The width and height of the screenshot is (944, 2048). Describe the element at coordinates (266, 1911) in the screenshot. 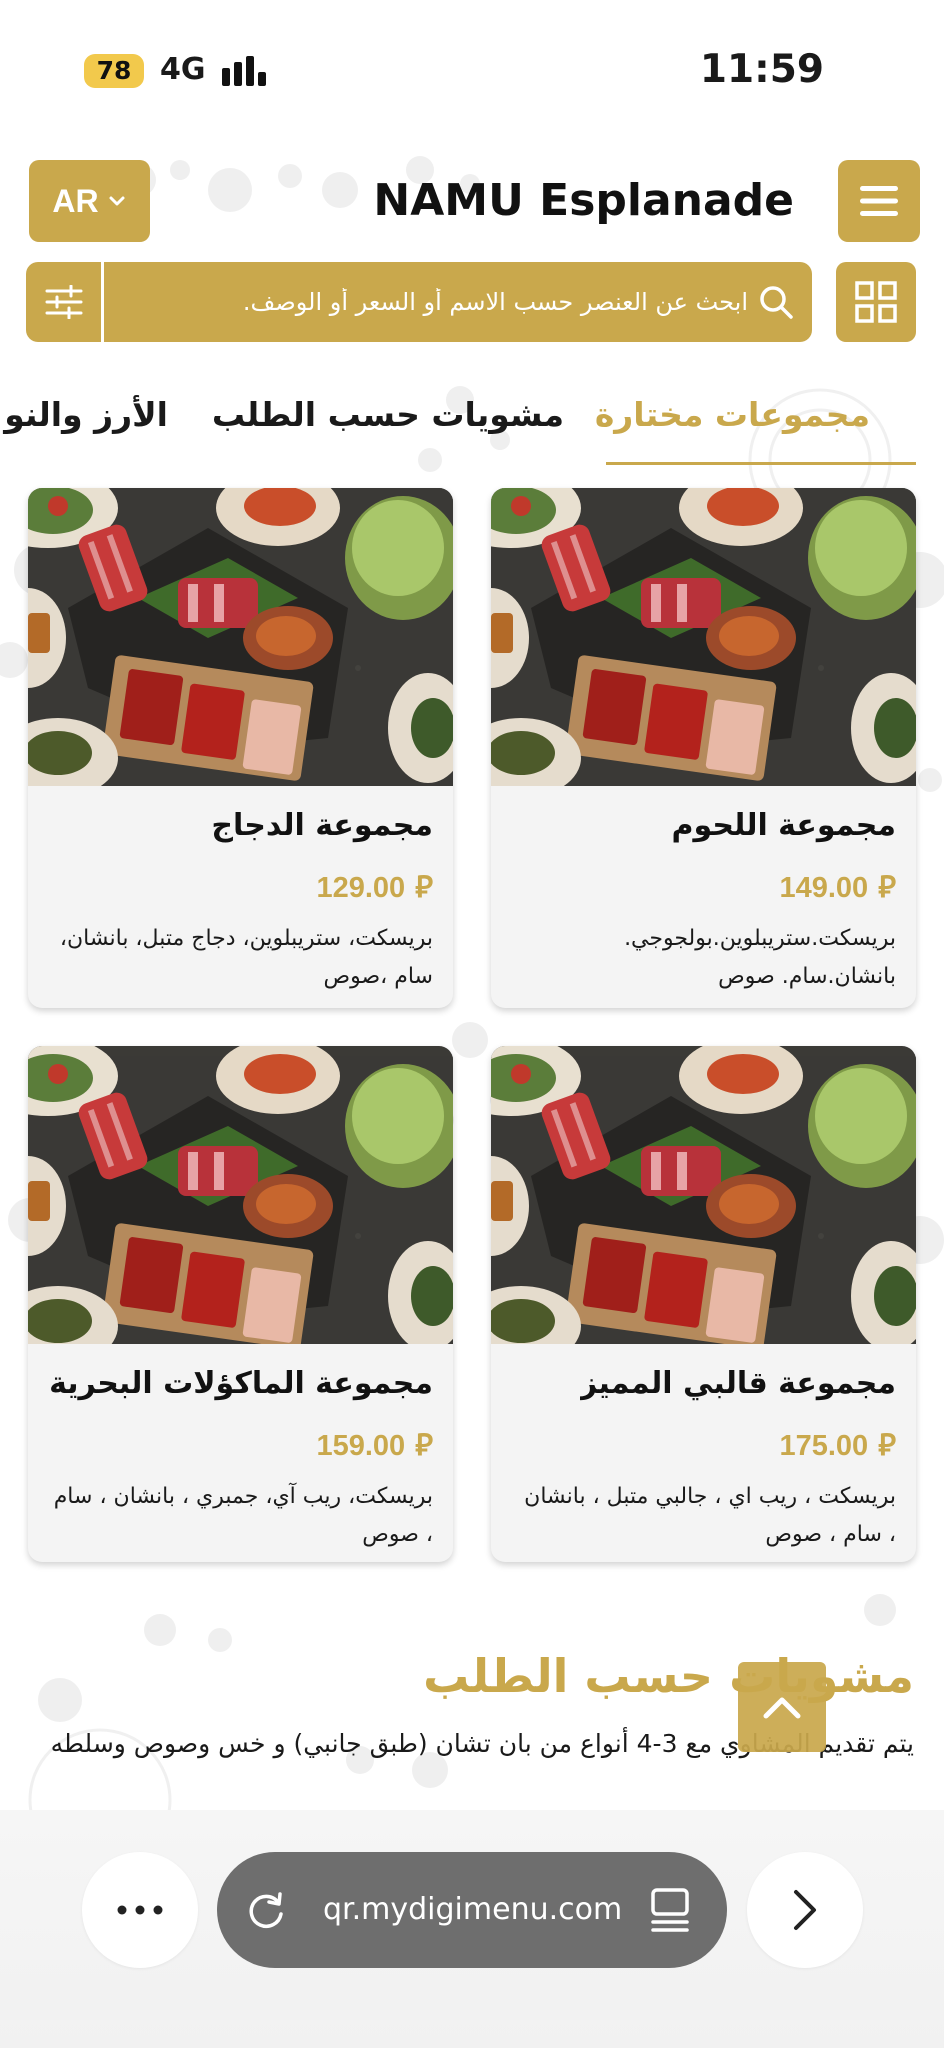

I see `reload-icon` at that location.